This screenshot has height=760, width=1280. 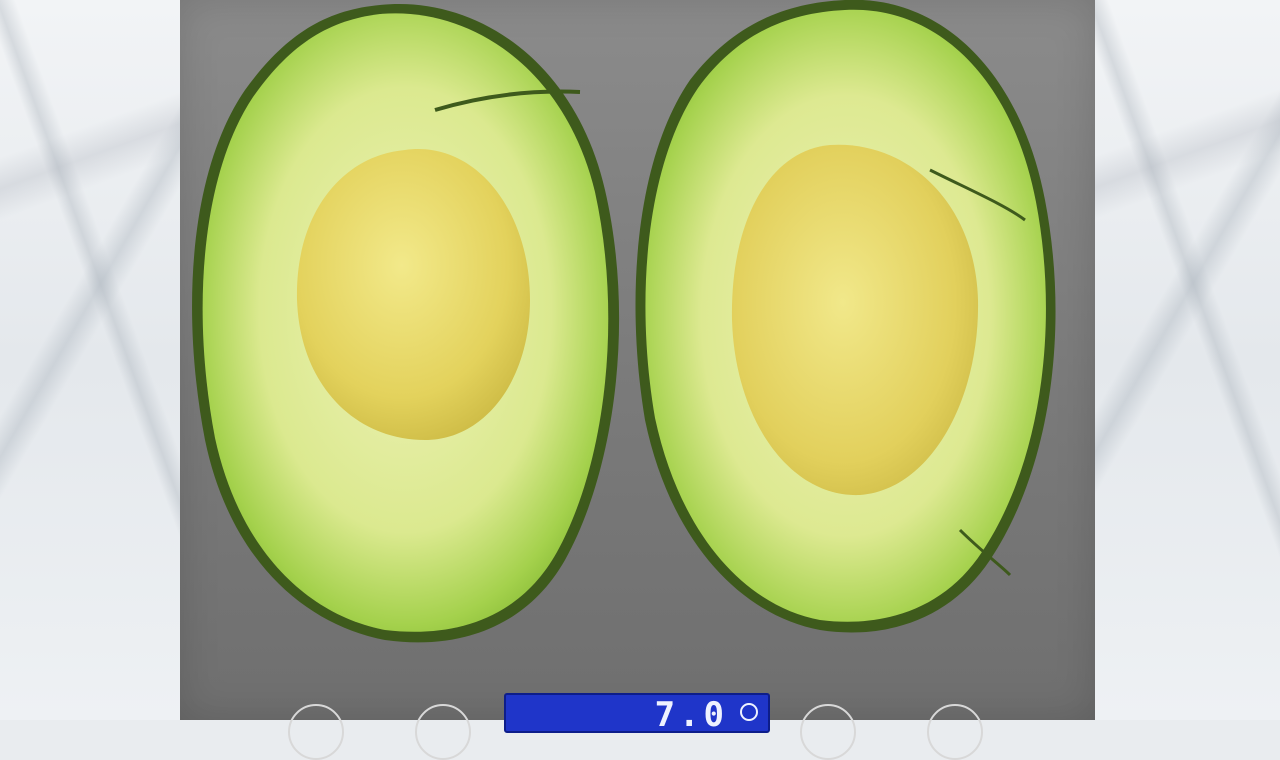 I want to click on unit-icon, so click(x=749, y=712).